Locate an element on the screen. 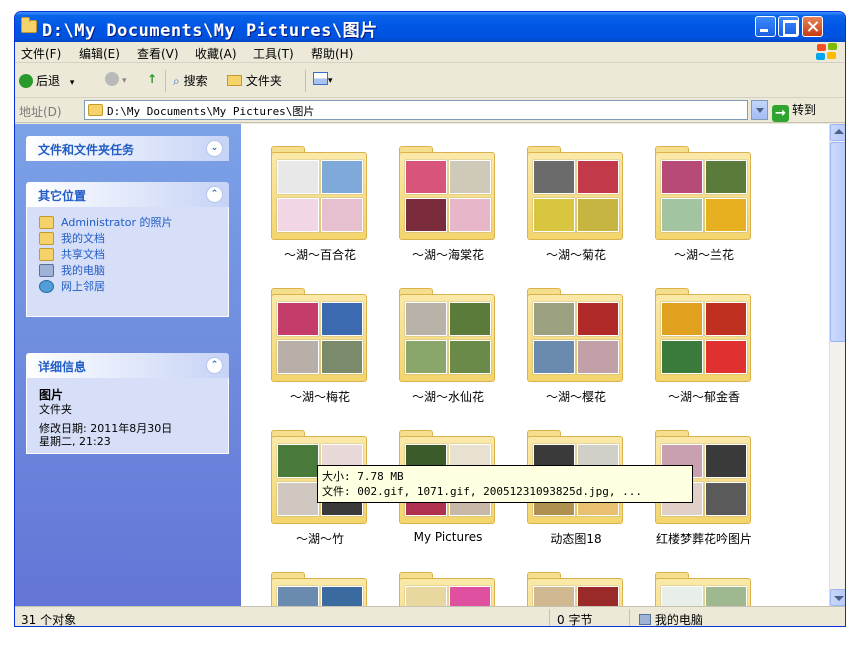  scroll-down-button is located at coordinates (837, 597).